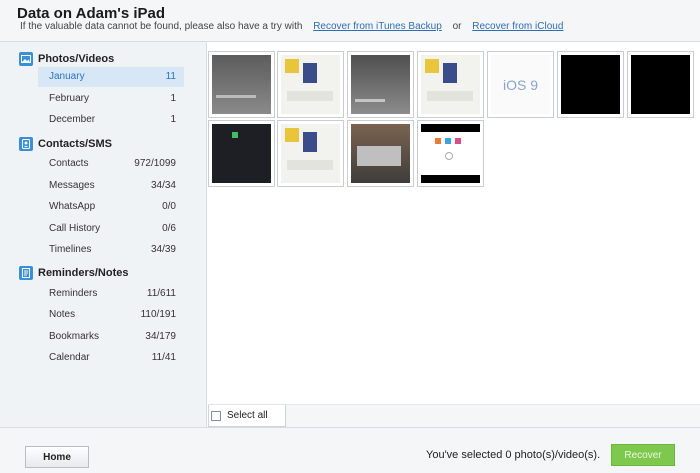 This screenshot has width=700, height=473. I want to click on sidebar-item-label: February, so click(69, 98).